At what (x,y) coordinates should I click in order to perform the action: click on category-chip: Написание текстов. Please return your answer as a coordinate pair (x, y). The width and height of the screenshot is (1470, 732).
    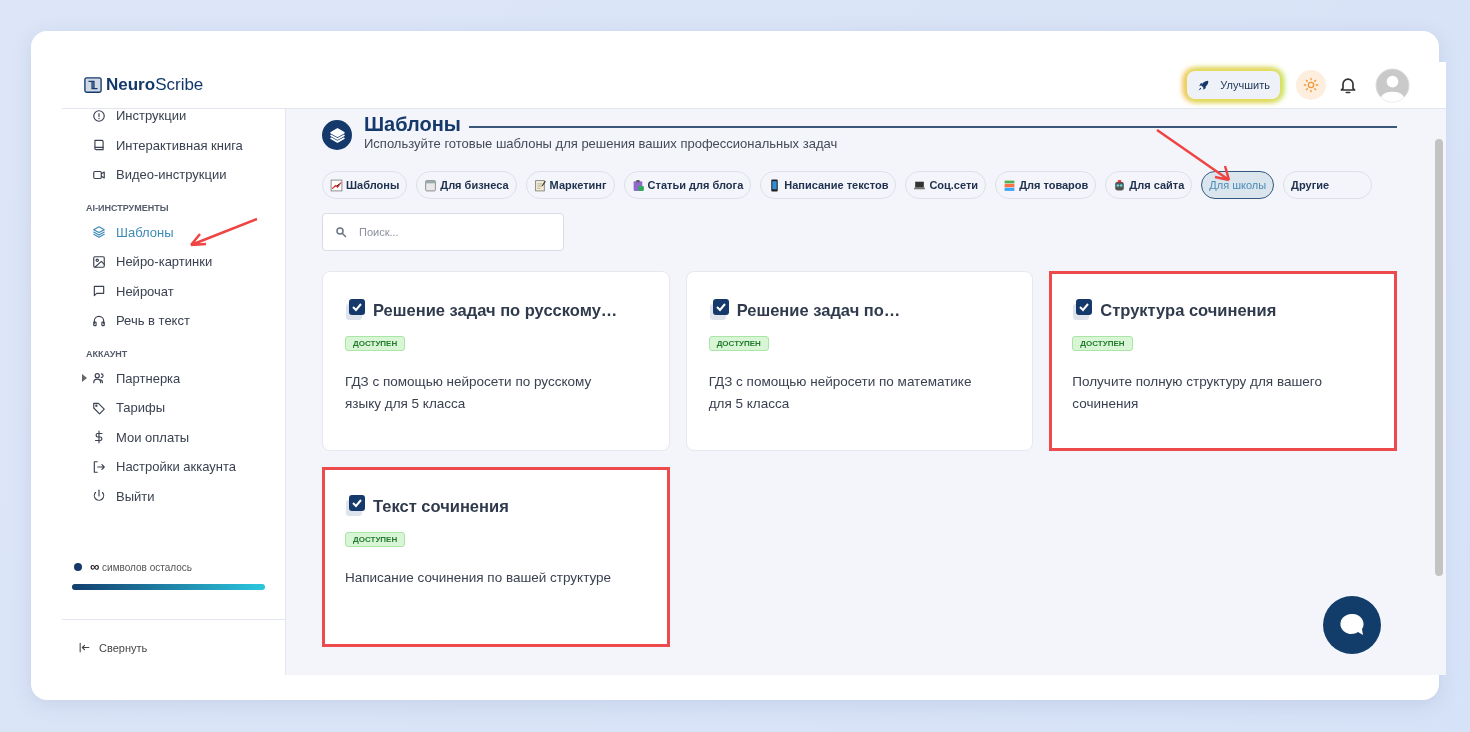
    Looking at the image, I should click on (828, 185).